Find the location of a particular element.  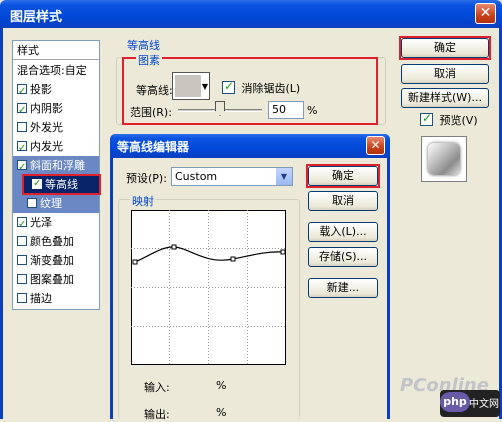

style-item-satin: 光泽 is located at coordinates (56, 223).